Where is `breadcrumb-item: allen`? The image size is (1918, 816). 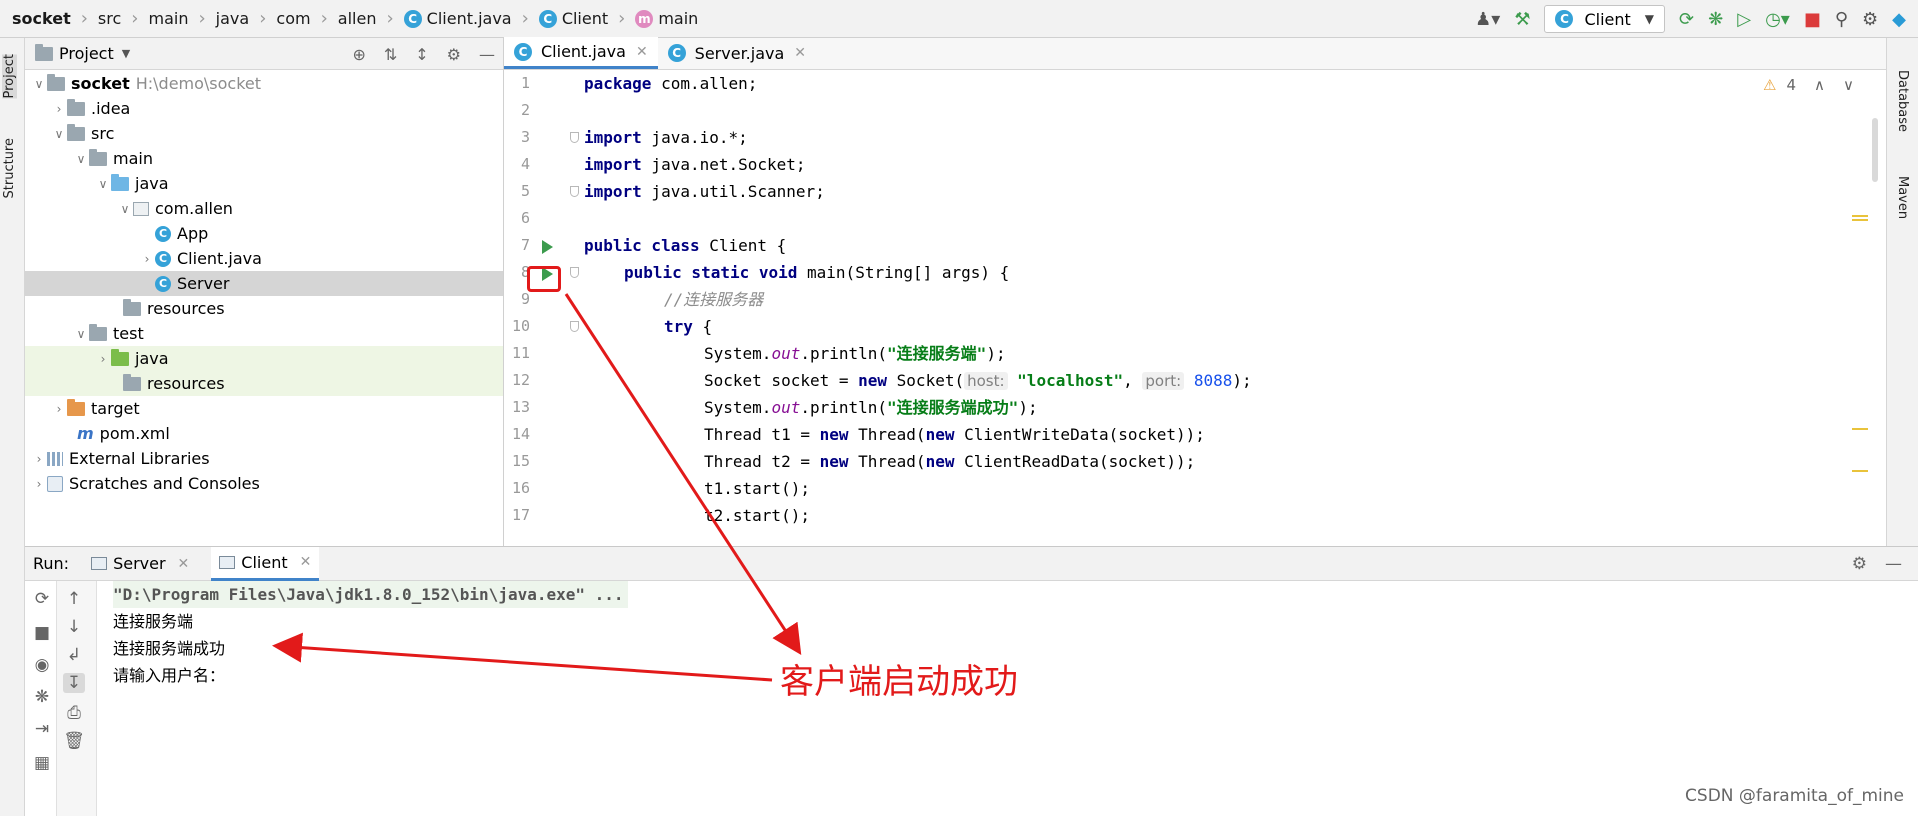
breadcrumb-item: allen is located at coordinates (357, 18).